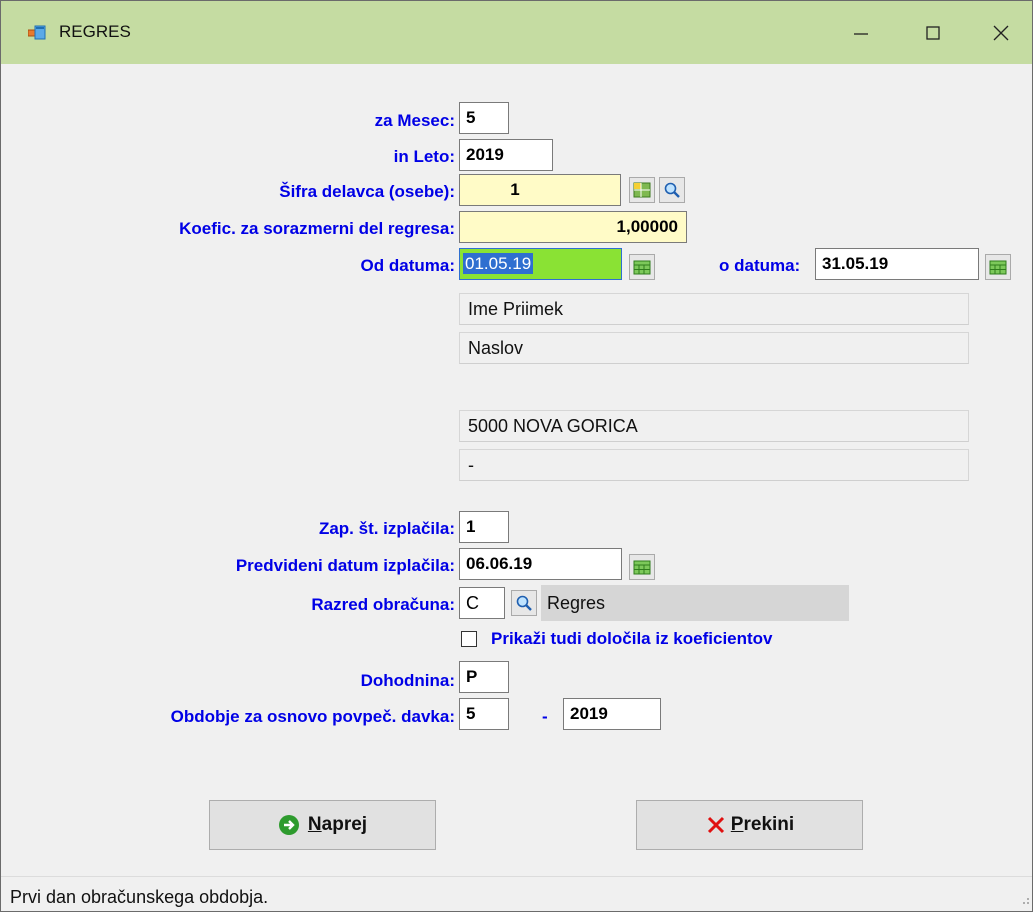 This screenshot has height=912, width=1033. I want to click on resize-grip-icon, so click(1025, 902).